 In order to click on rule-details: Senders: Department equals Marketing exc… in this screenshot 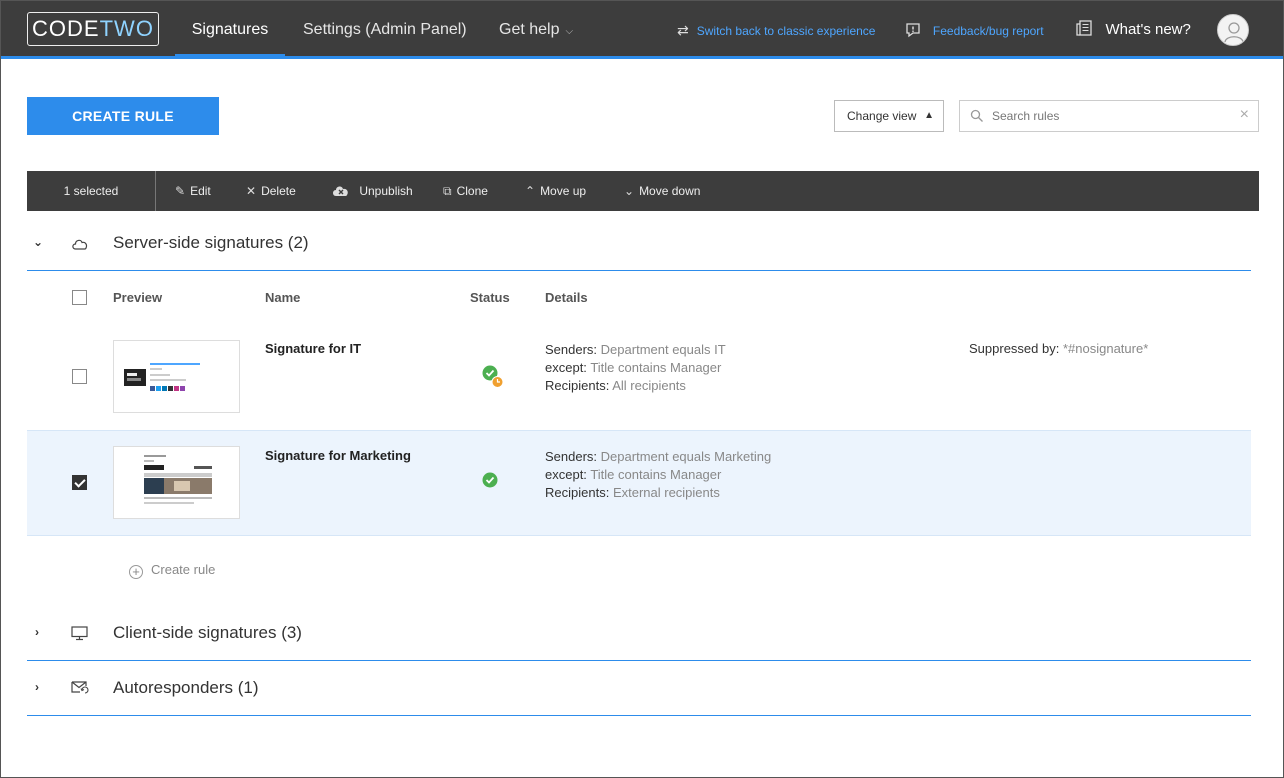, I will do `click(658, 474)`.